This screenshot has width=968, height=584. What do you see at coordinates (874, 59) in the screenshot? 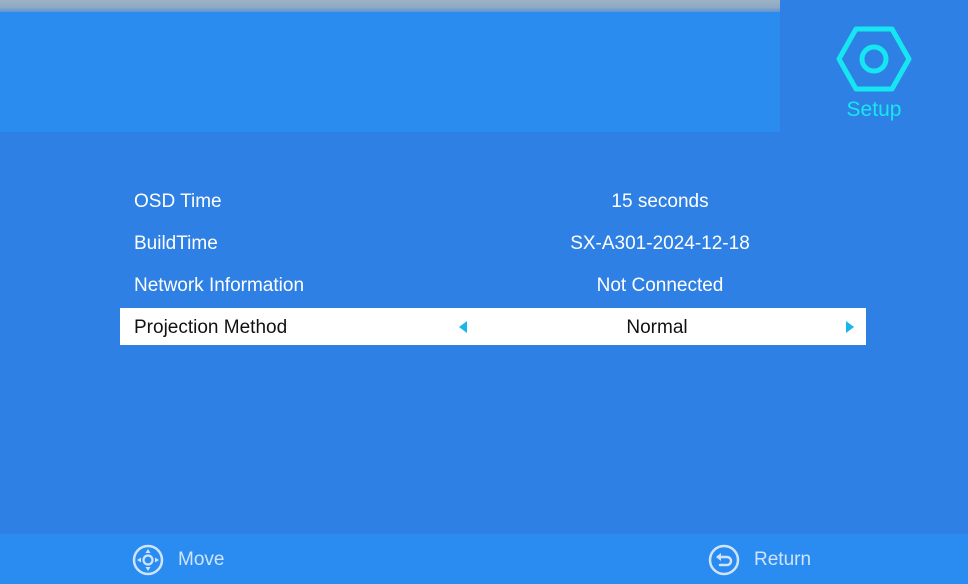
I see `hexagon-settings-icon` at bounding box center [874, 59].